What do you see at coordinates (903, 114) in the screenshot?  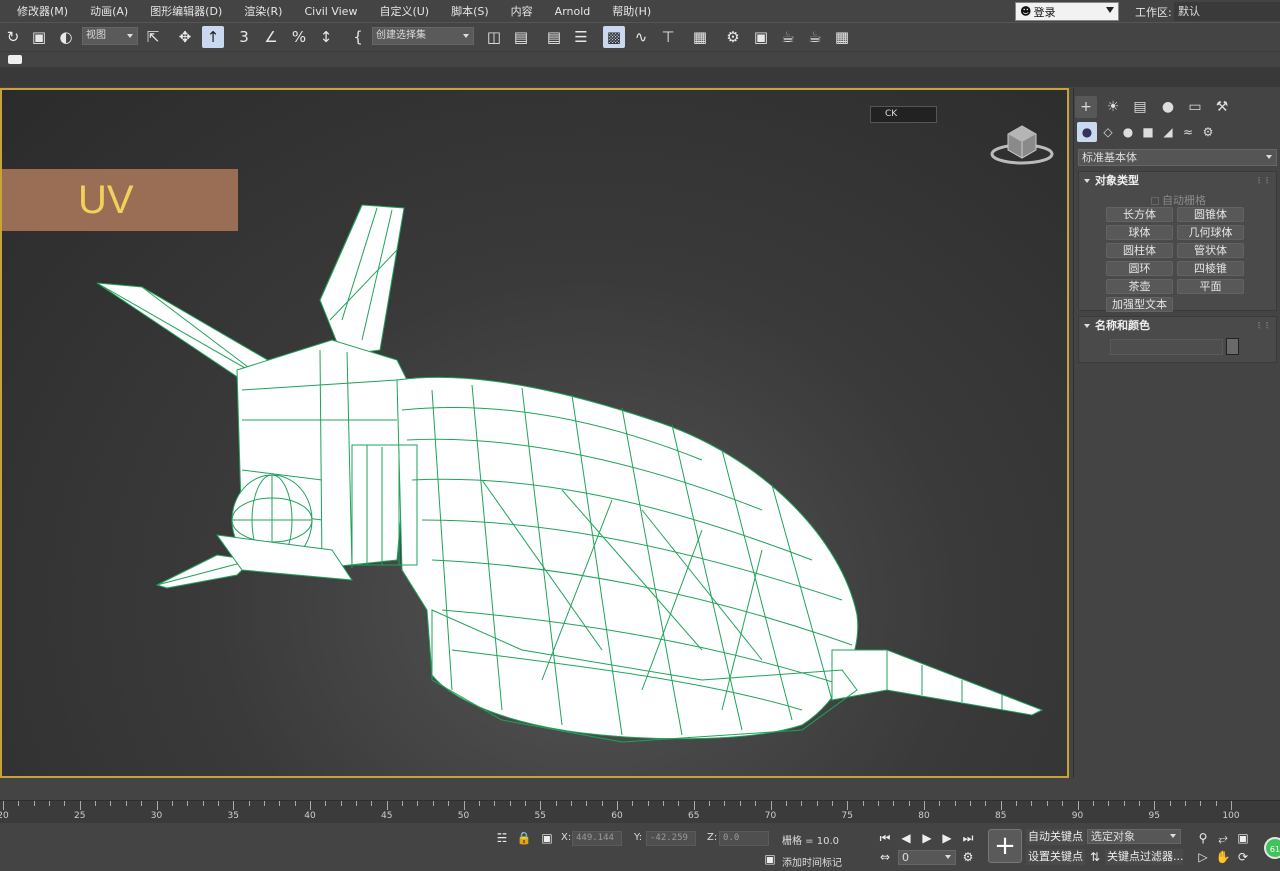 I see `camera-widget: CK` at bounding box center [903, 114].